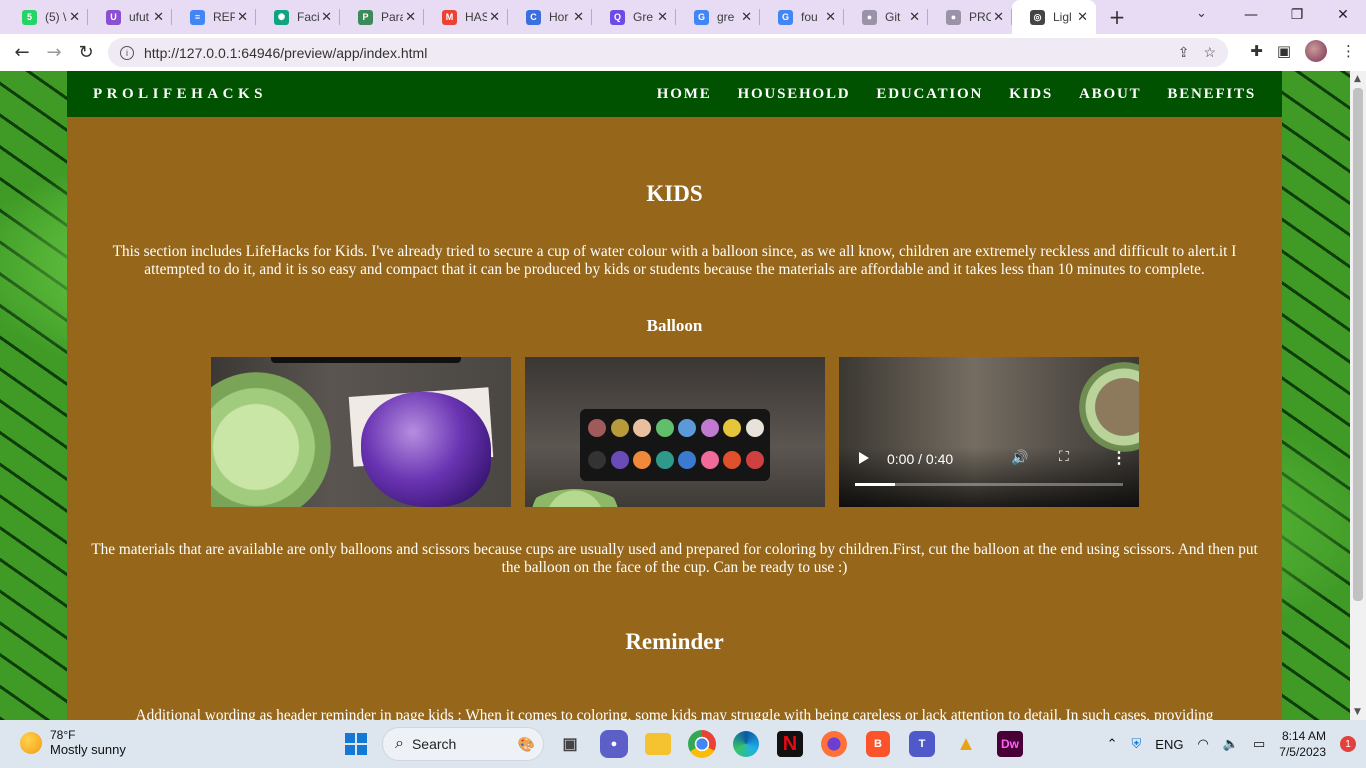 This screenshot has width=1366, height=768. What do you see at coordinates (54, 53) in the screenshot?
I see `forward-icon: →` at bounding box center [54, 53].